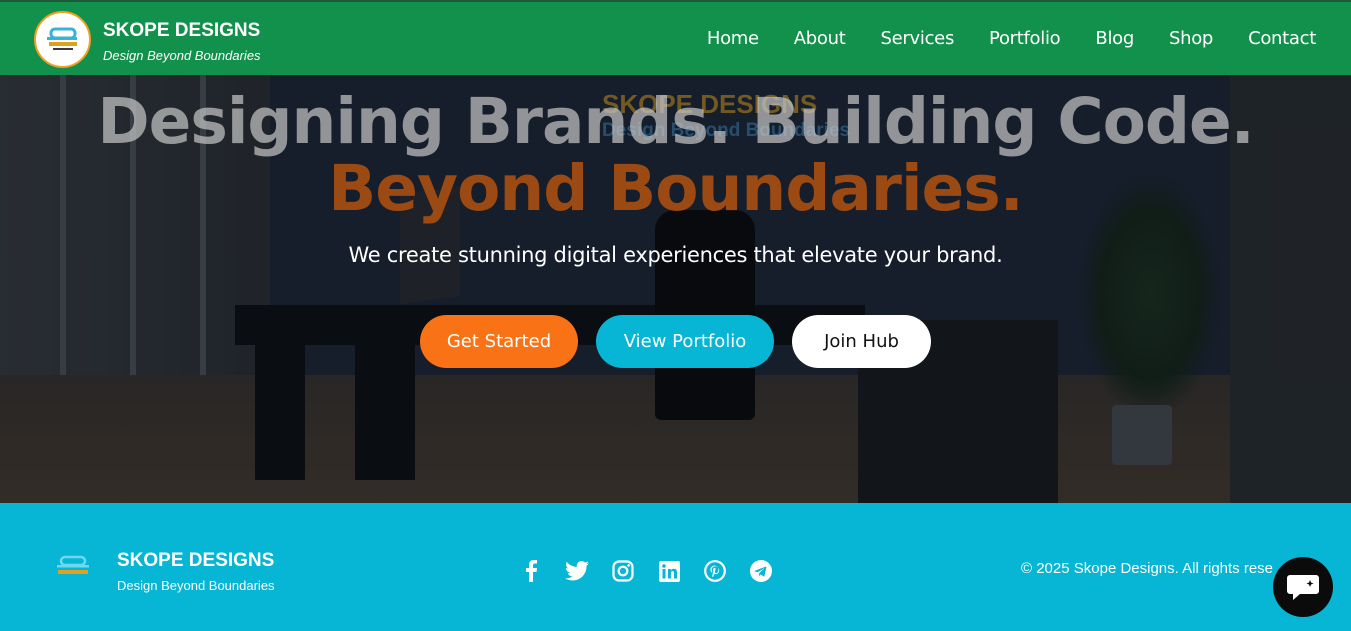  I want to click on footer-logo-icon, so click(73, 564).